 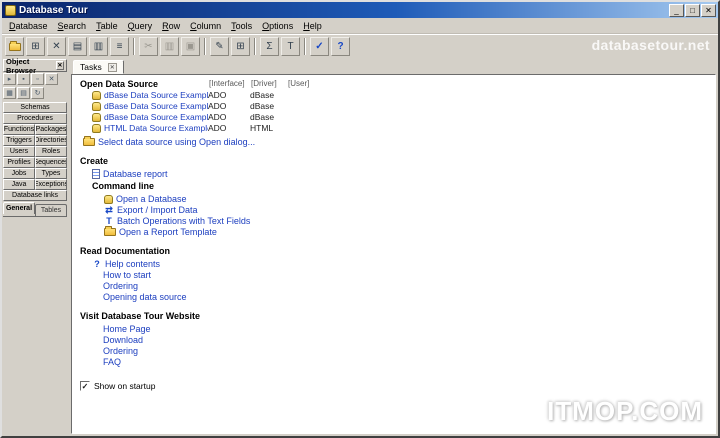 I want to click on pencil-icon: ✎, so click(x=219, y=46).